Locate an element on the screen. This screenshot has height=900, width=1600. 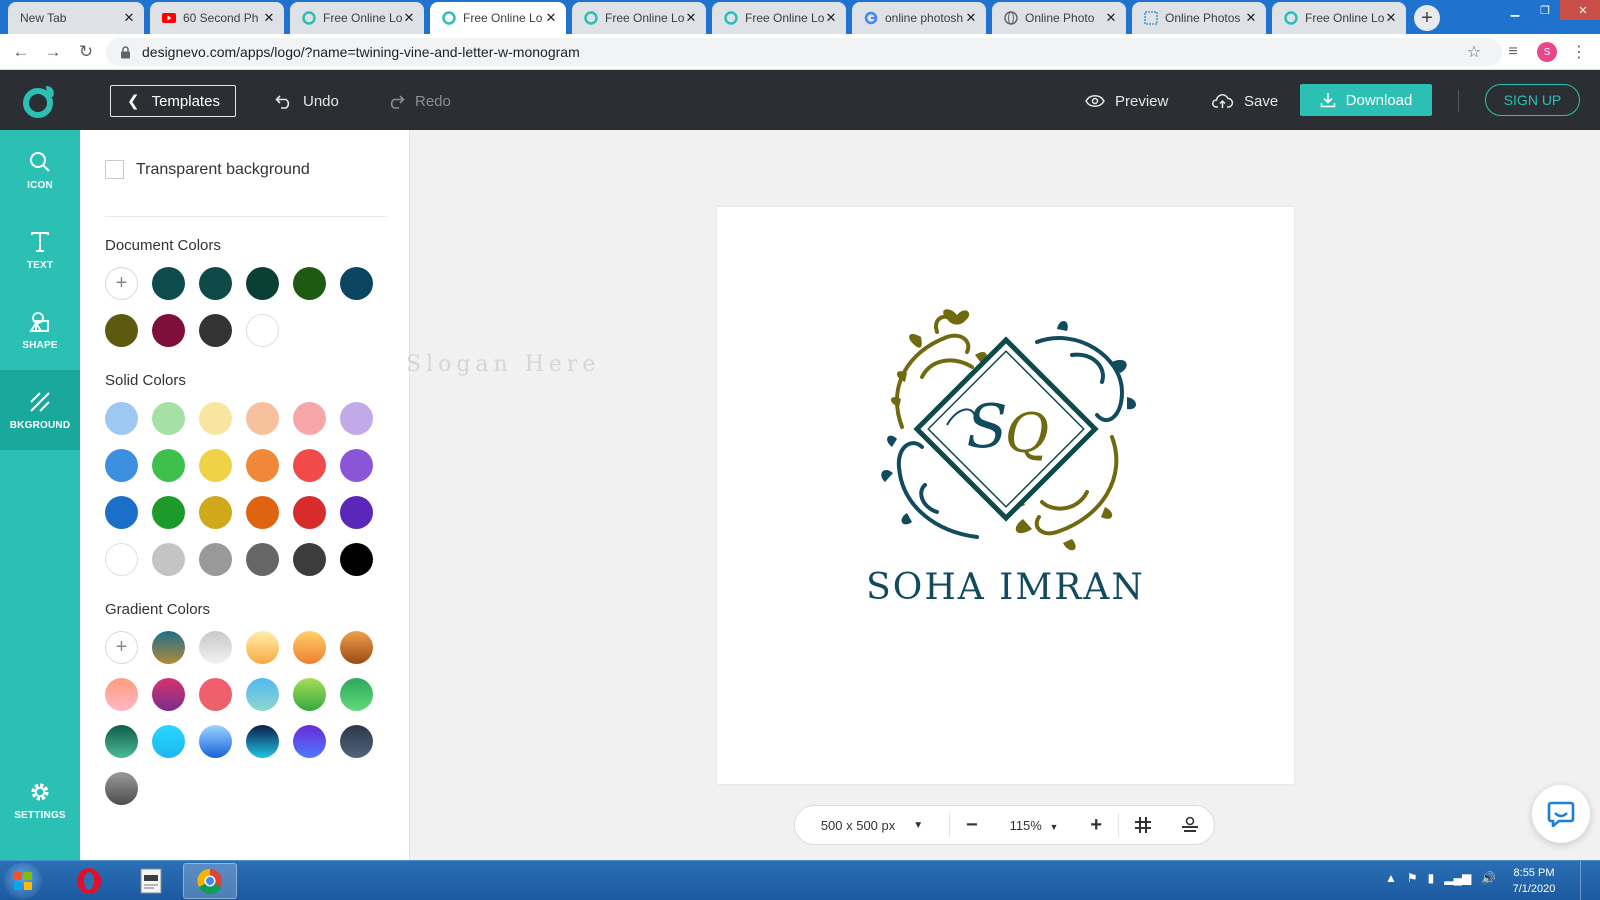
taskbar-opera is located at coordinates (89, 881).